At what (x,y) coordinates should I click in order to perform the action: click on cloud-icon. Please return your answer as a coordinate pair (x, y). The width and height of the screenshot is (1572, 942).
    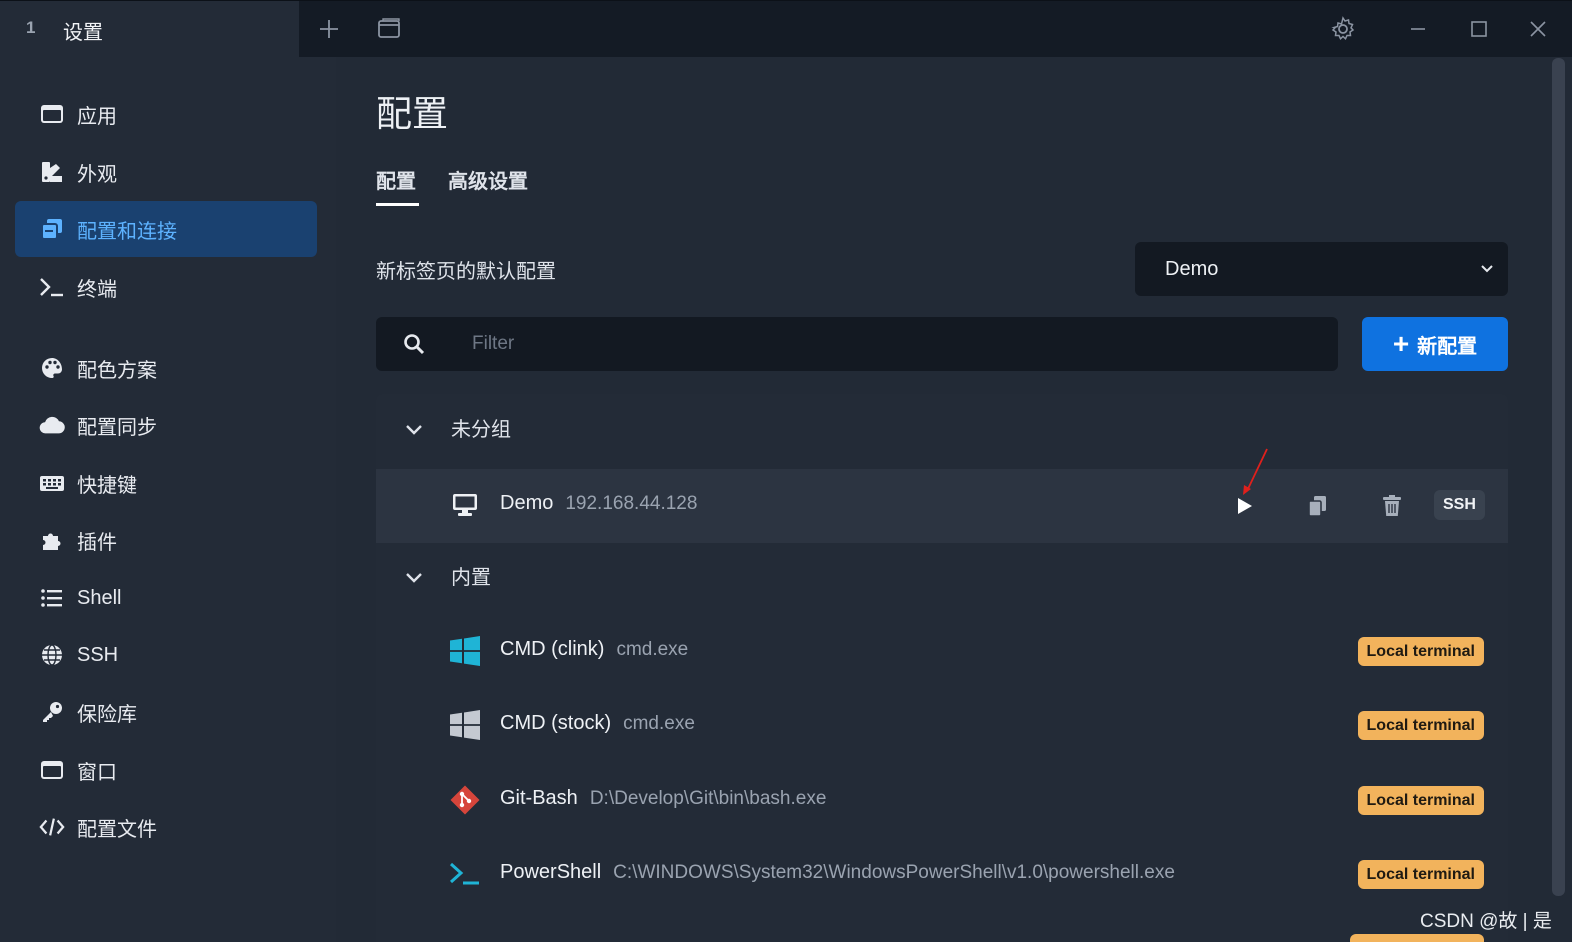
    Looking at the image, I should click on (52, 425).